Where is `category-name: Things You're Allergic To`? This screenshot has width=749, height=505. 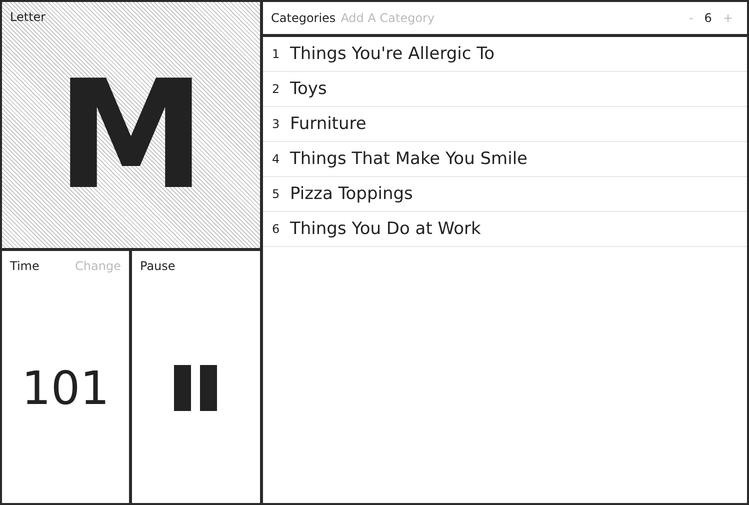
category-name: Things You're Allergic To is located at coordinates (392, 54).